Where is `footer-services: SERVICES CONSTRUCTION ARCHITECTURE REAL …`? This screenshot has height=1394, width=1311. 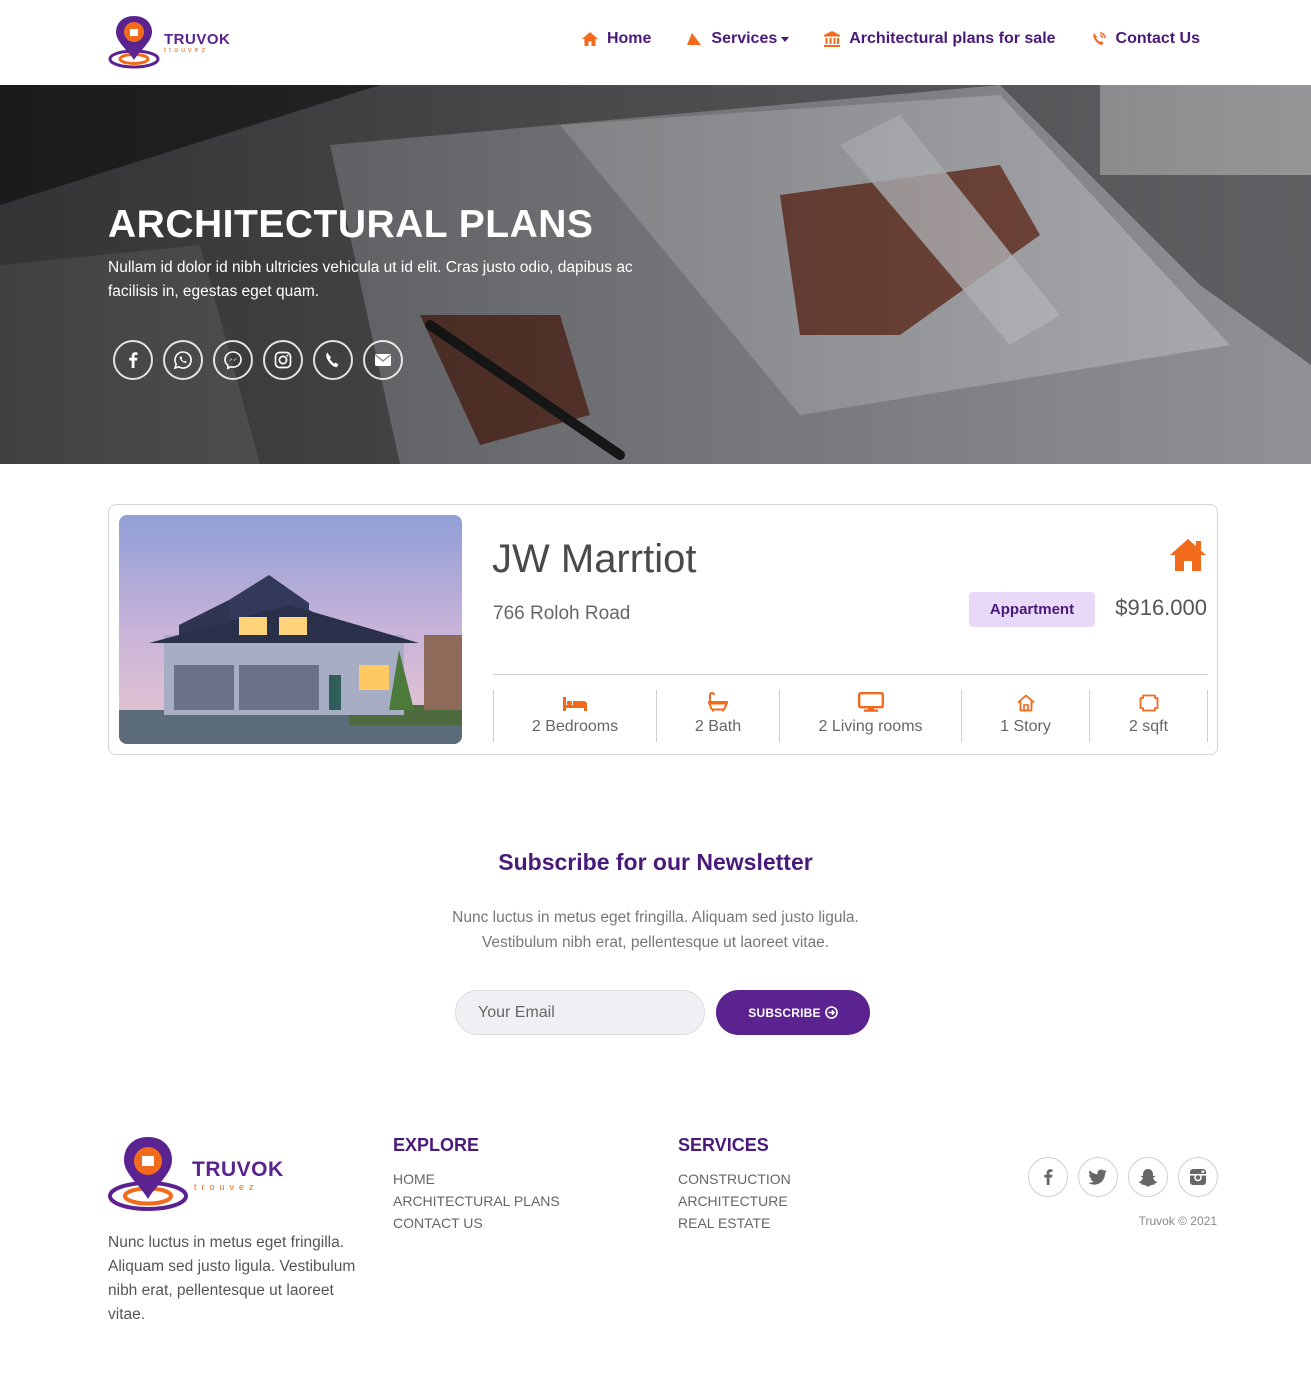
footer-services: SERVICES CONSTRUCTION ARCHITECTURE REAL … is located at coordinates (734, 1184).